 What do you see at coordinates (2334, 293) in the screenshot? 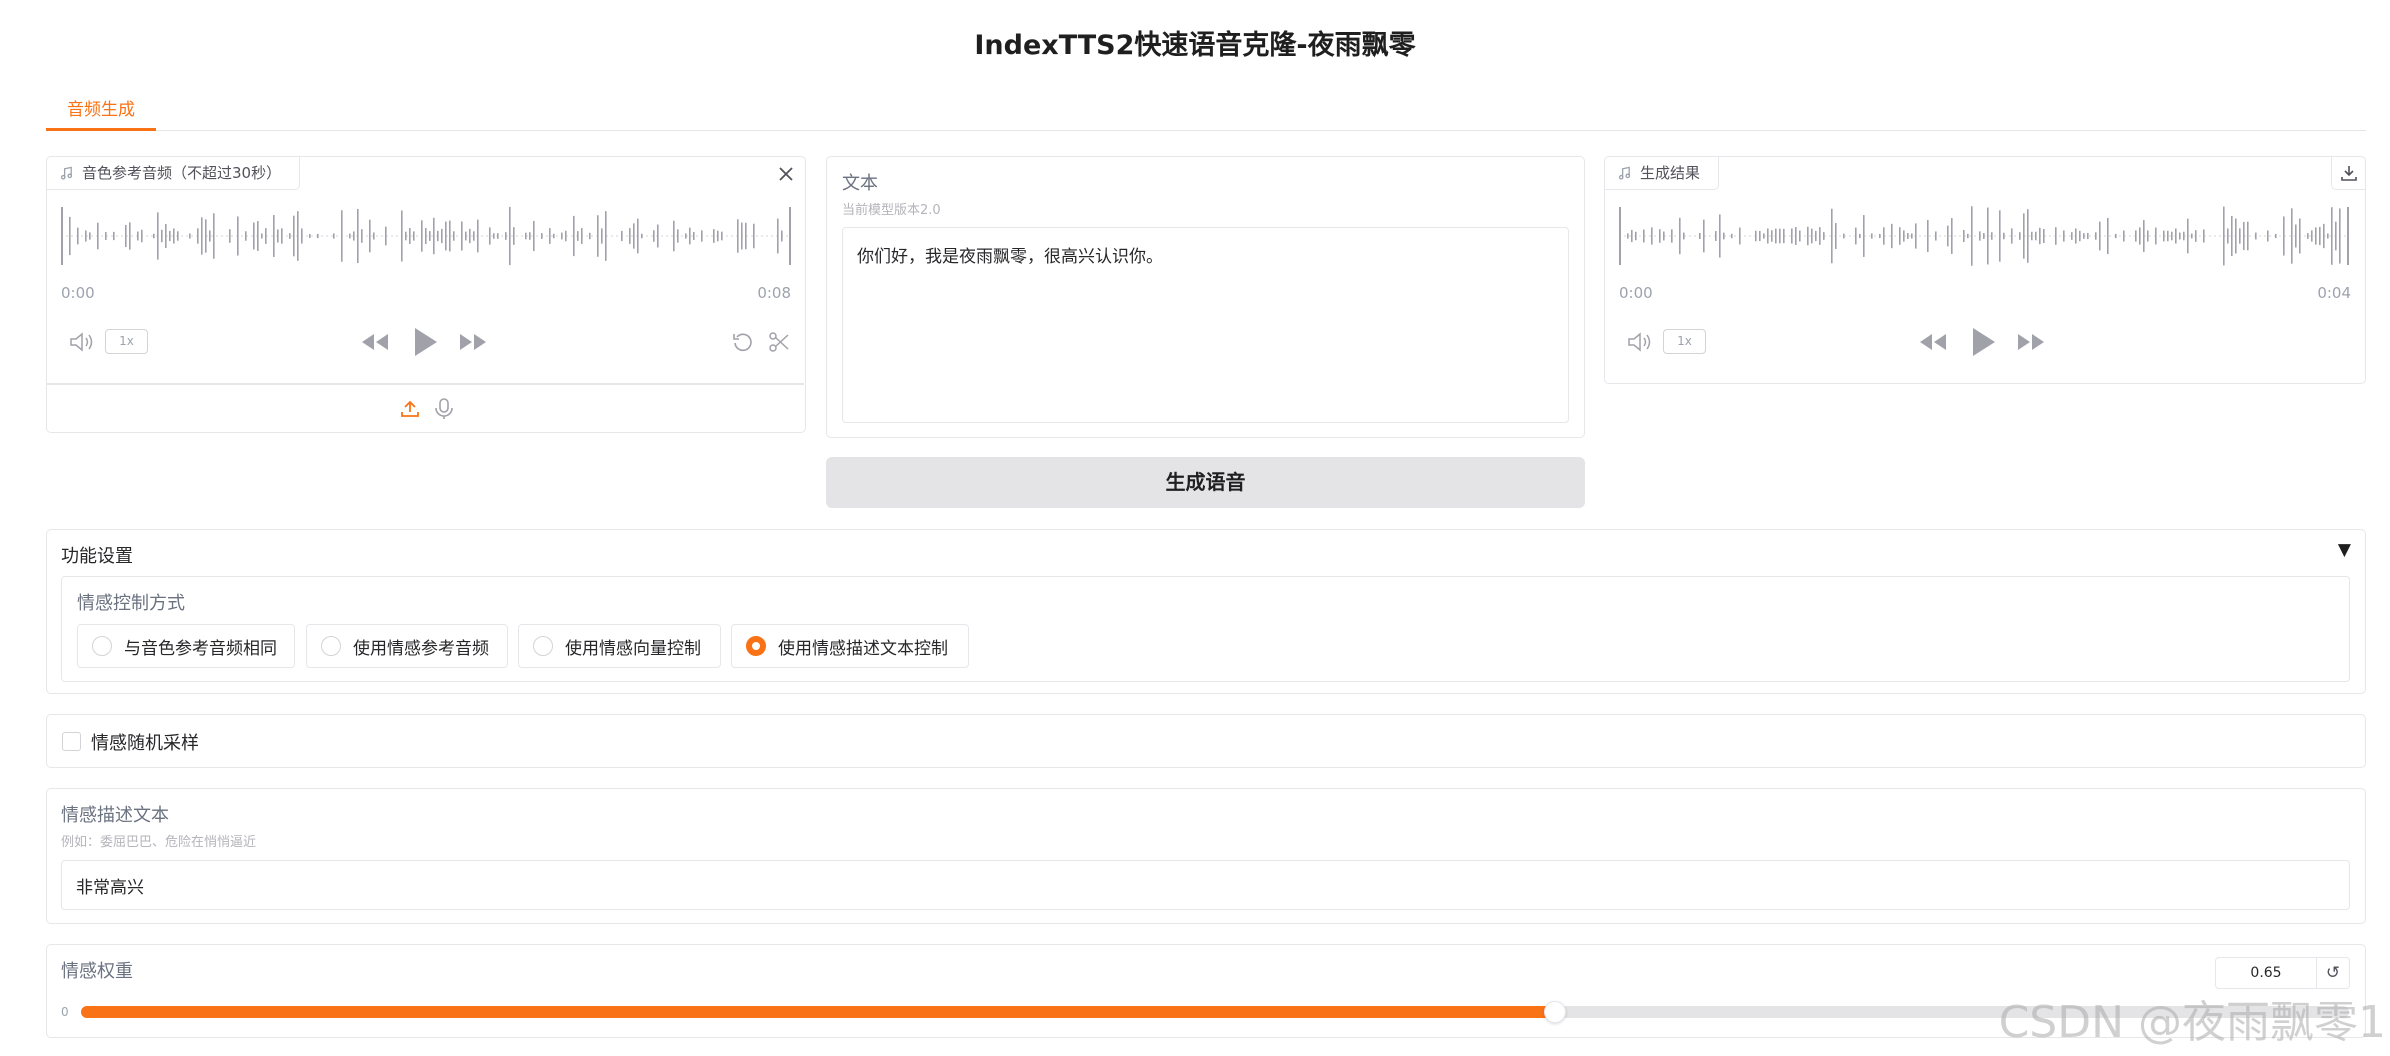
I see `result-time-end: 0:04` at bounding box center [2334, 293].